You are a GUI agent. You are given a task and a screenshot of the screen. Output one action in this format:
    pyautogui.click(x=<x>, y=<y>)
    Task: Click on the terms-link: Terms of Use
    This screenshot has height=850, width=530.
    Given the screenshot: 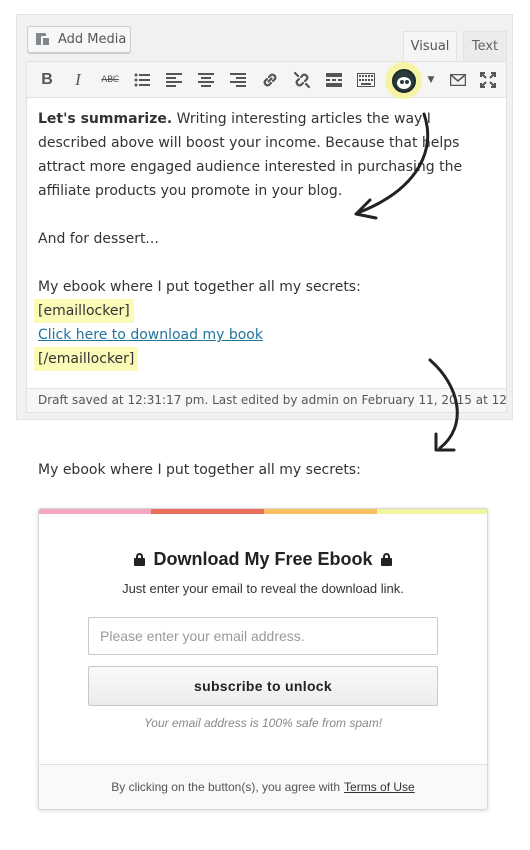 What is the action you would take?
    pyautogui.click(x=379, y=787)
    